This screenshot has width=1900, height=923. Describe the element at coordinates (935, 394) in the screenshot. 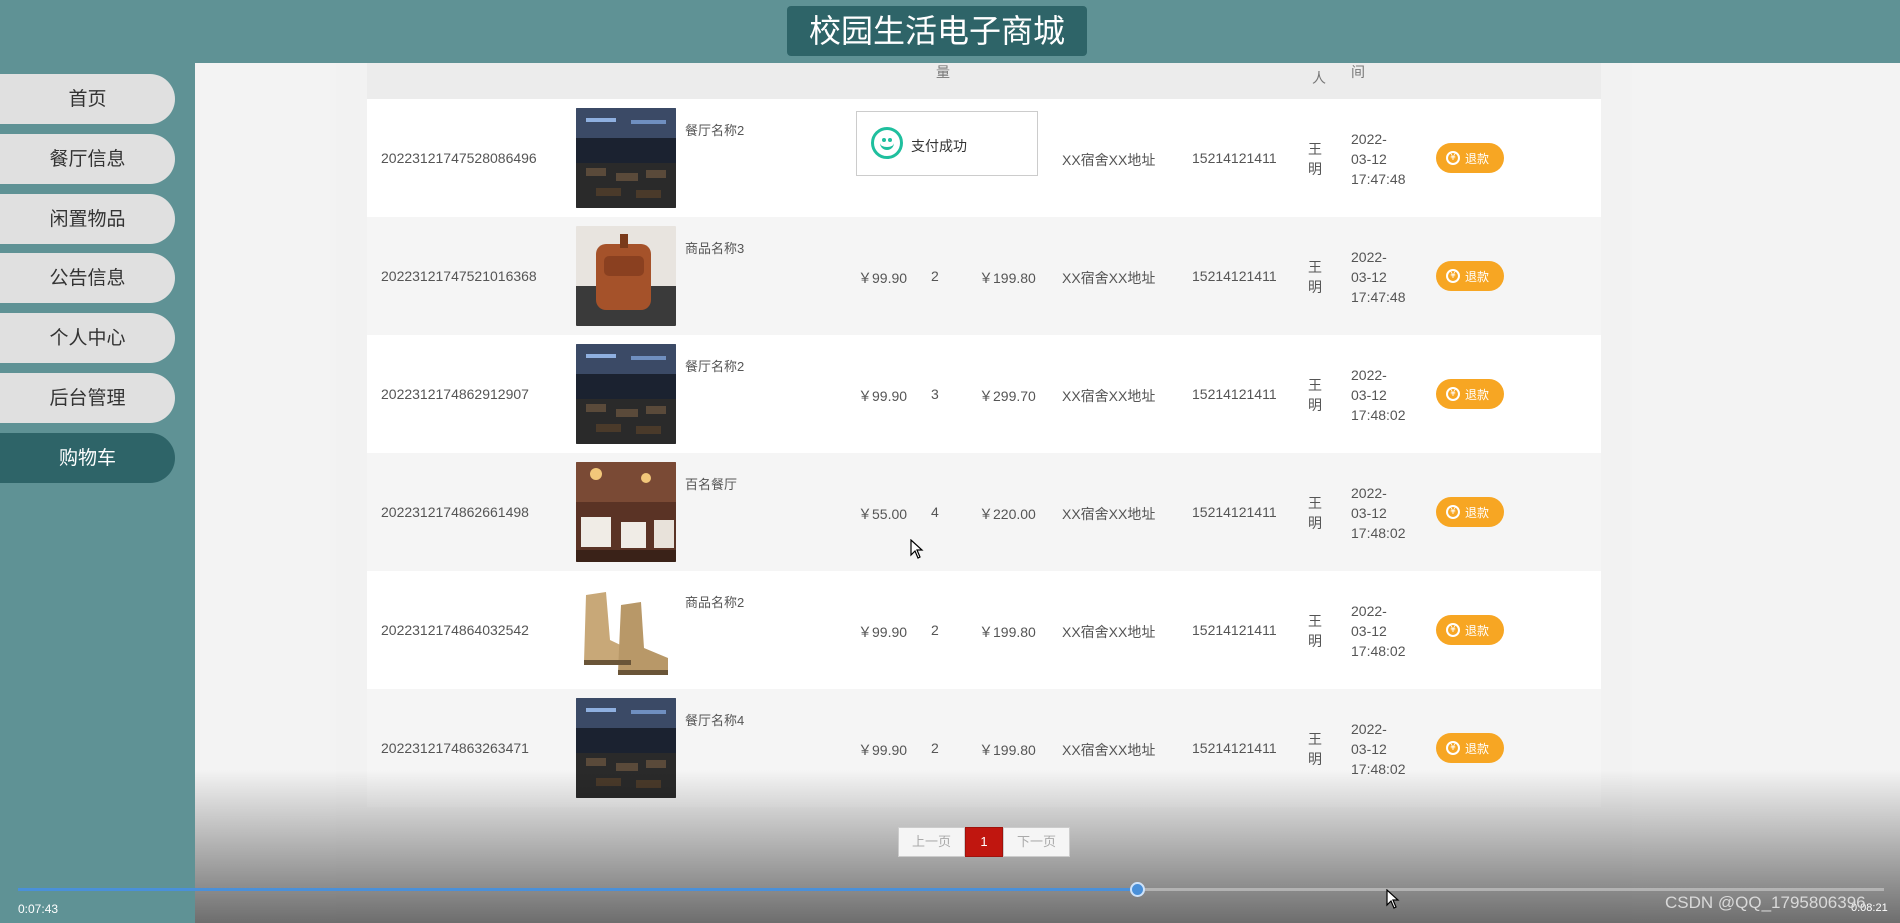

I see `quantity: 3` at that location.